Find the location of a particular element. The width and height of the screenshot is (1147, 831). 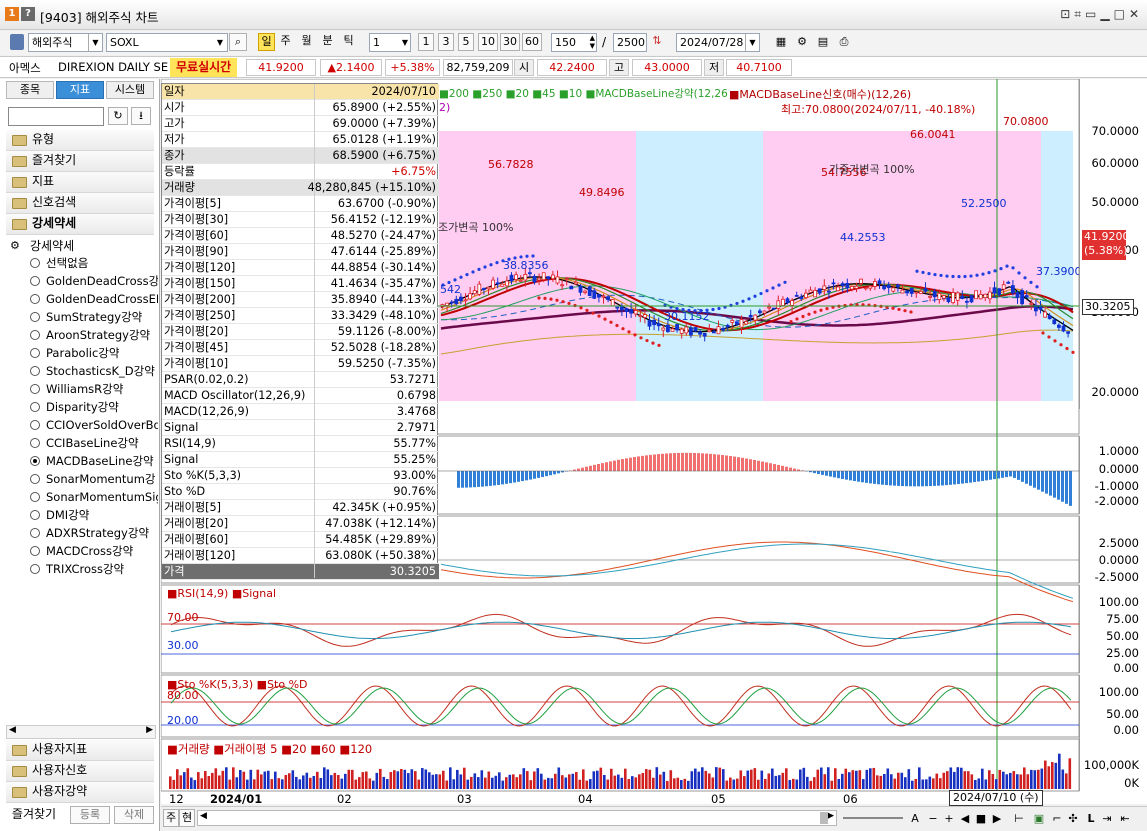

strategy-item: SumStrategy강약 is located at coordinates (94, 317).